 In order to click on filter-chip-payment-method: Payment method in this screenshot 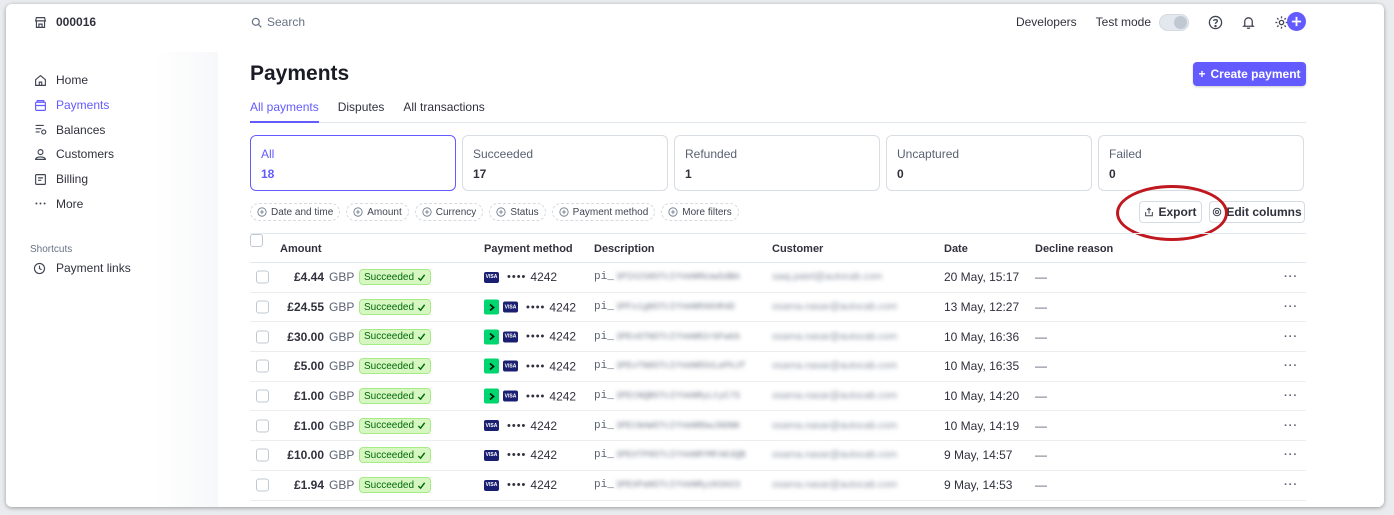, I will do `click(603, 212)`.